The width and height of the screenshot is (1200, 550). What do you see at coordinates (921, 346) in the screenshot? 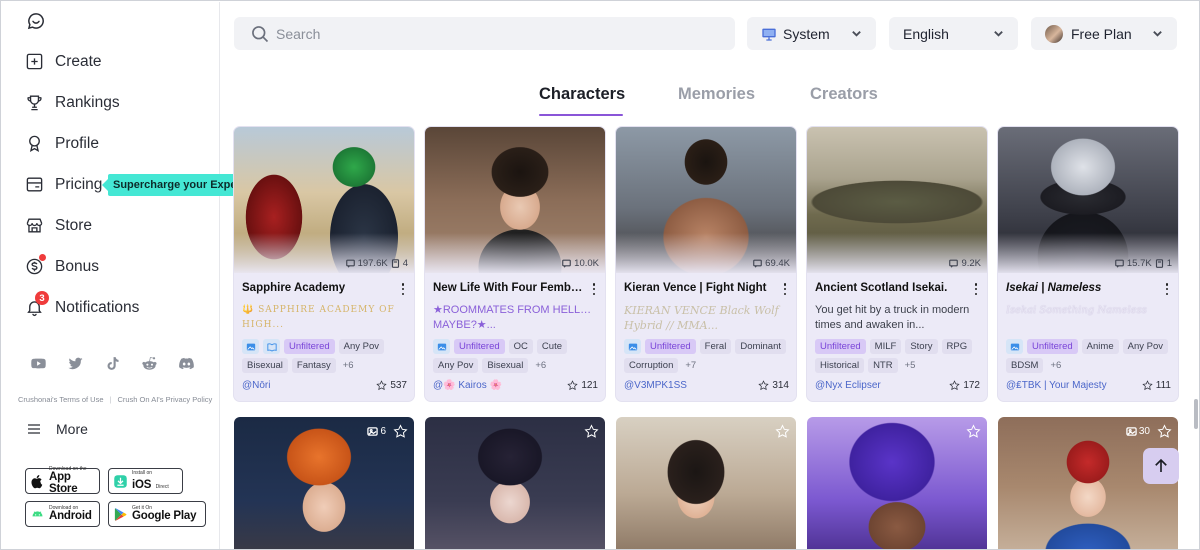
I see `tag: Story` at bounding box center [921, 346].